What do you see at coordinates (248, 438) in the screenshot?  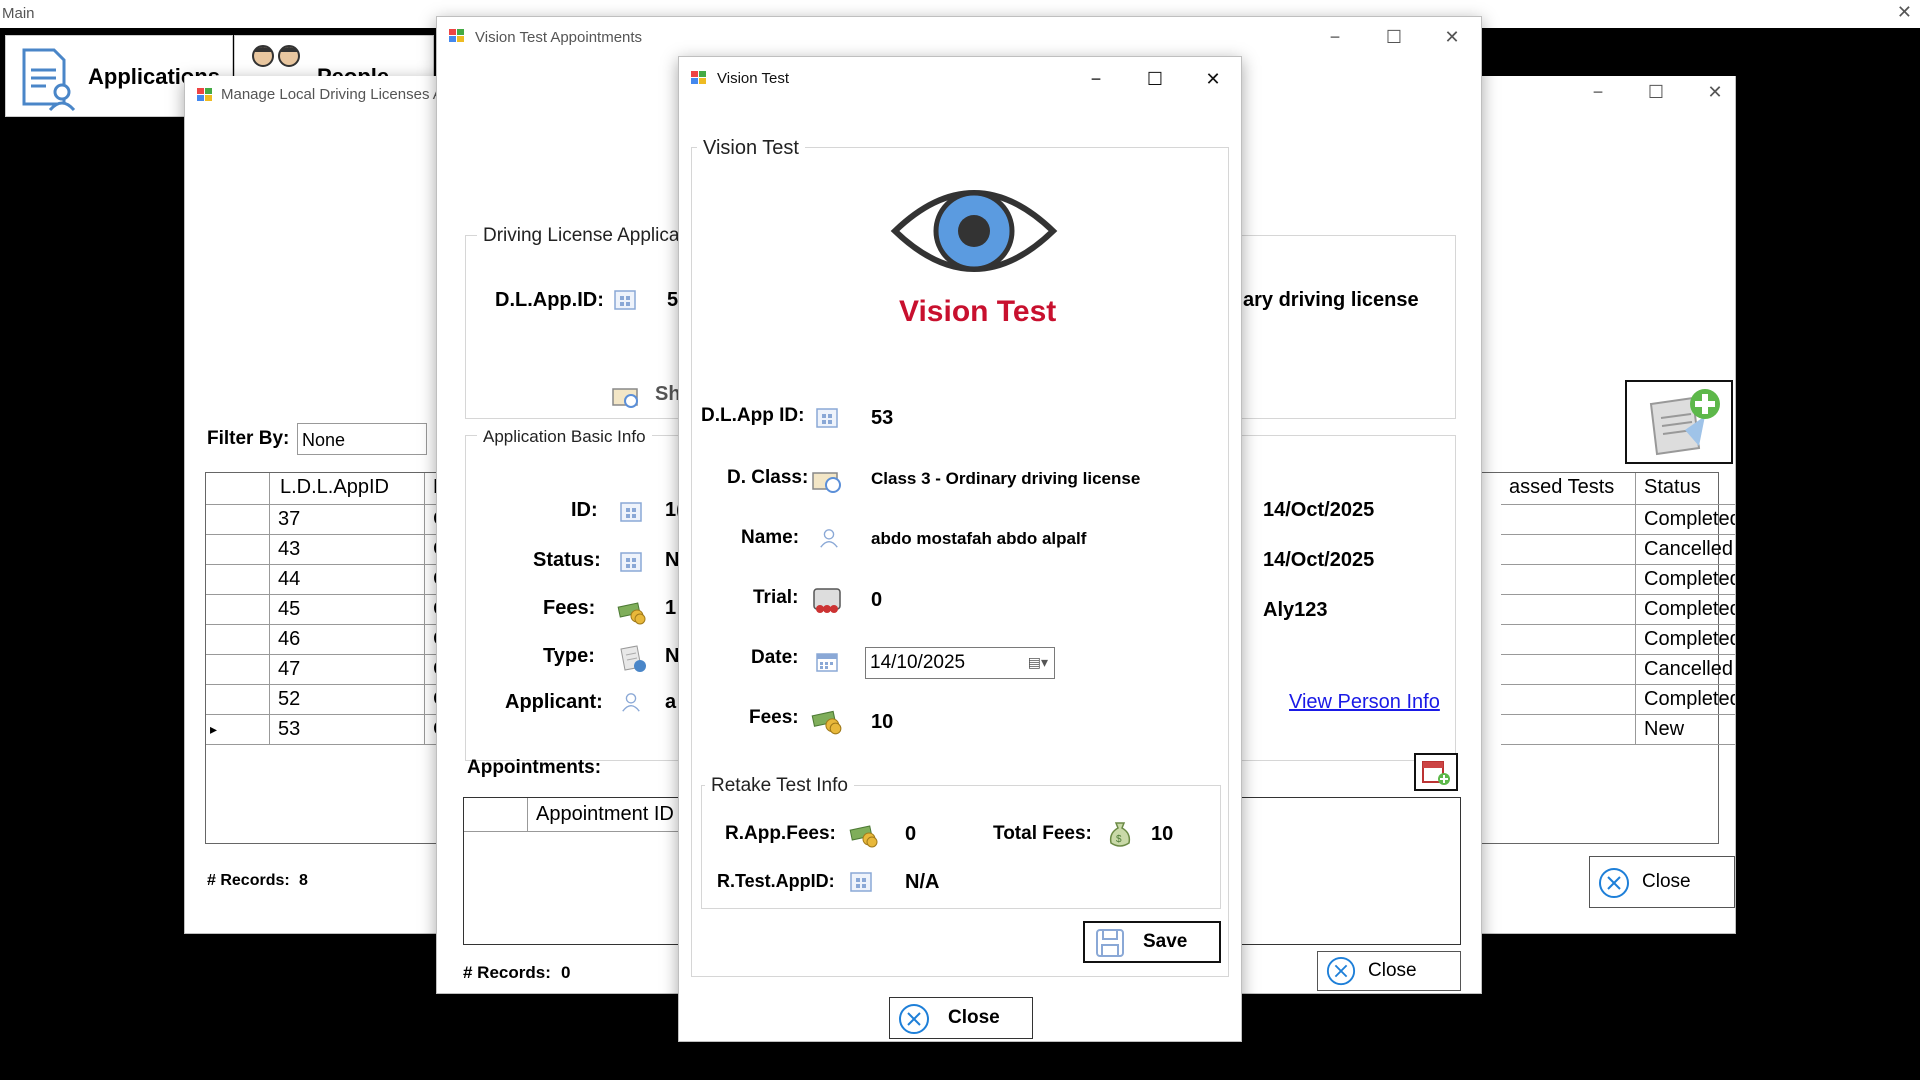 I see `filter-by-label: Filter By:` at bounding box center [248, 438].